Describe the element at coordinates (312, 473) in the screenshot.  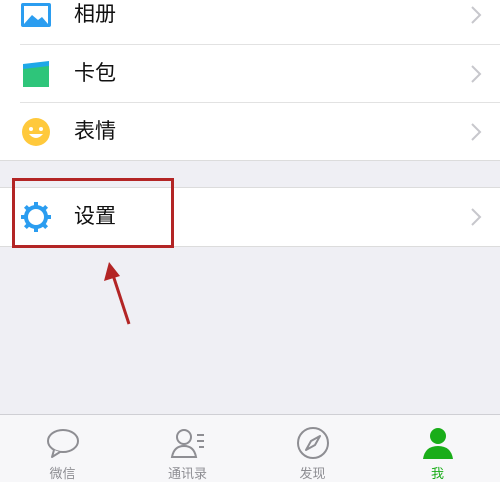
I see `tab-label: 发现` at that location.